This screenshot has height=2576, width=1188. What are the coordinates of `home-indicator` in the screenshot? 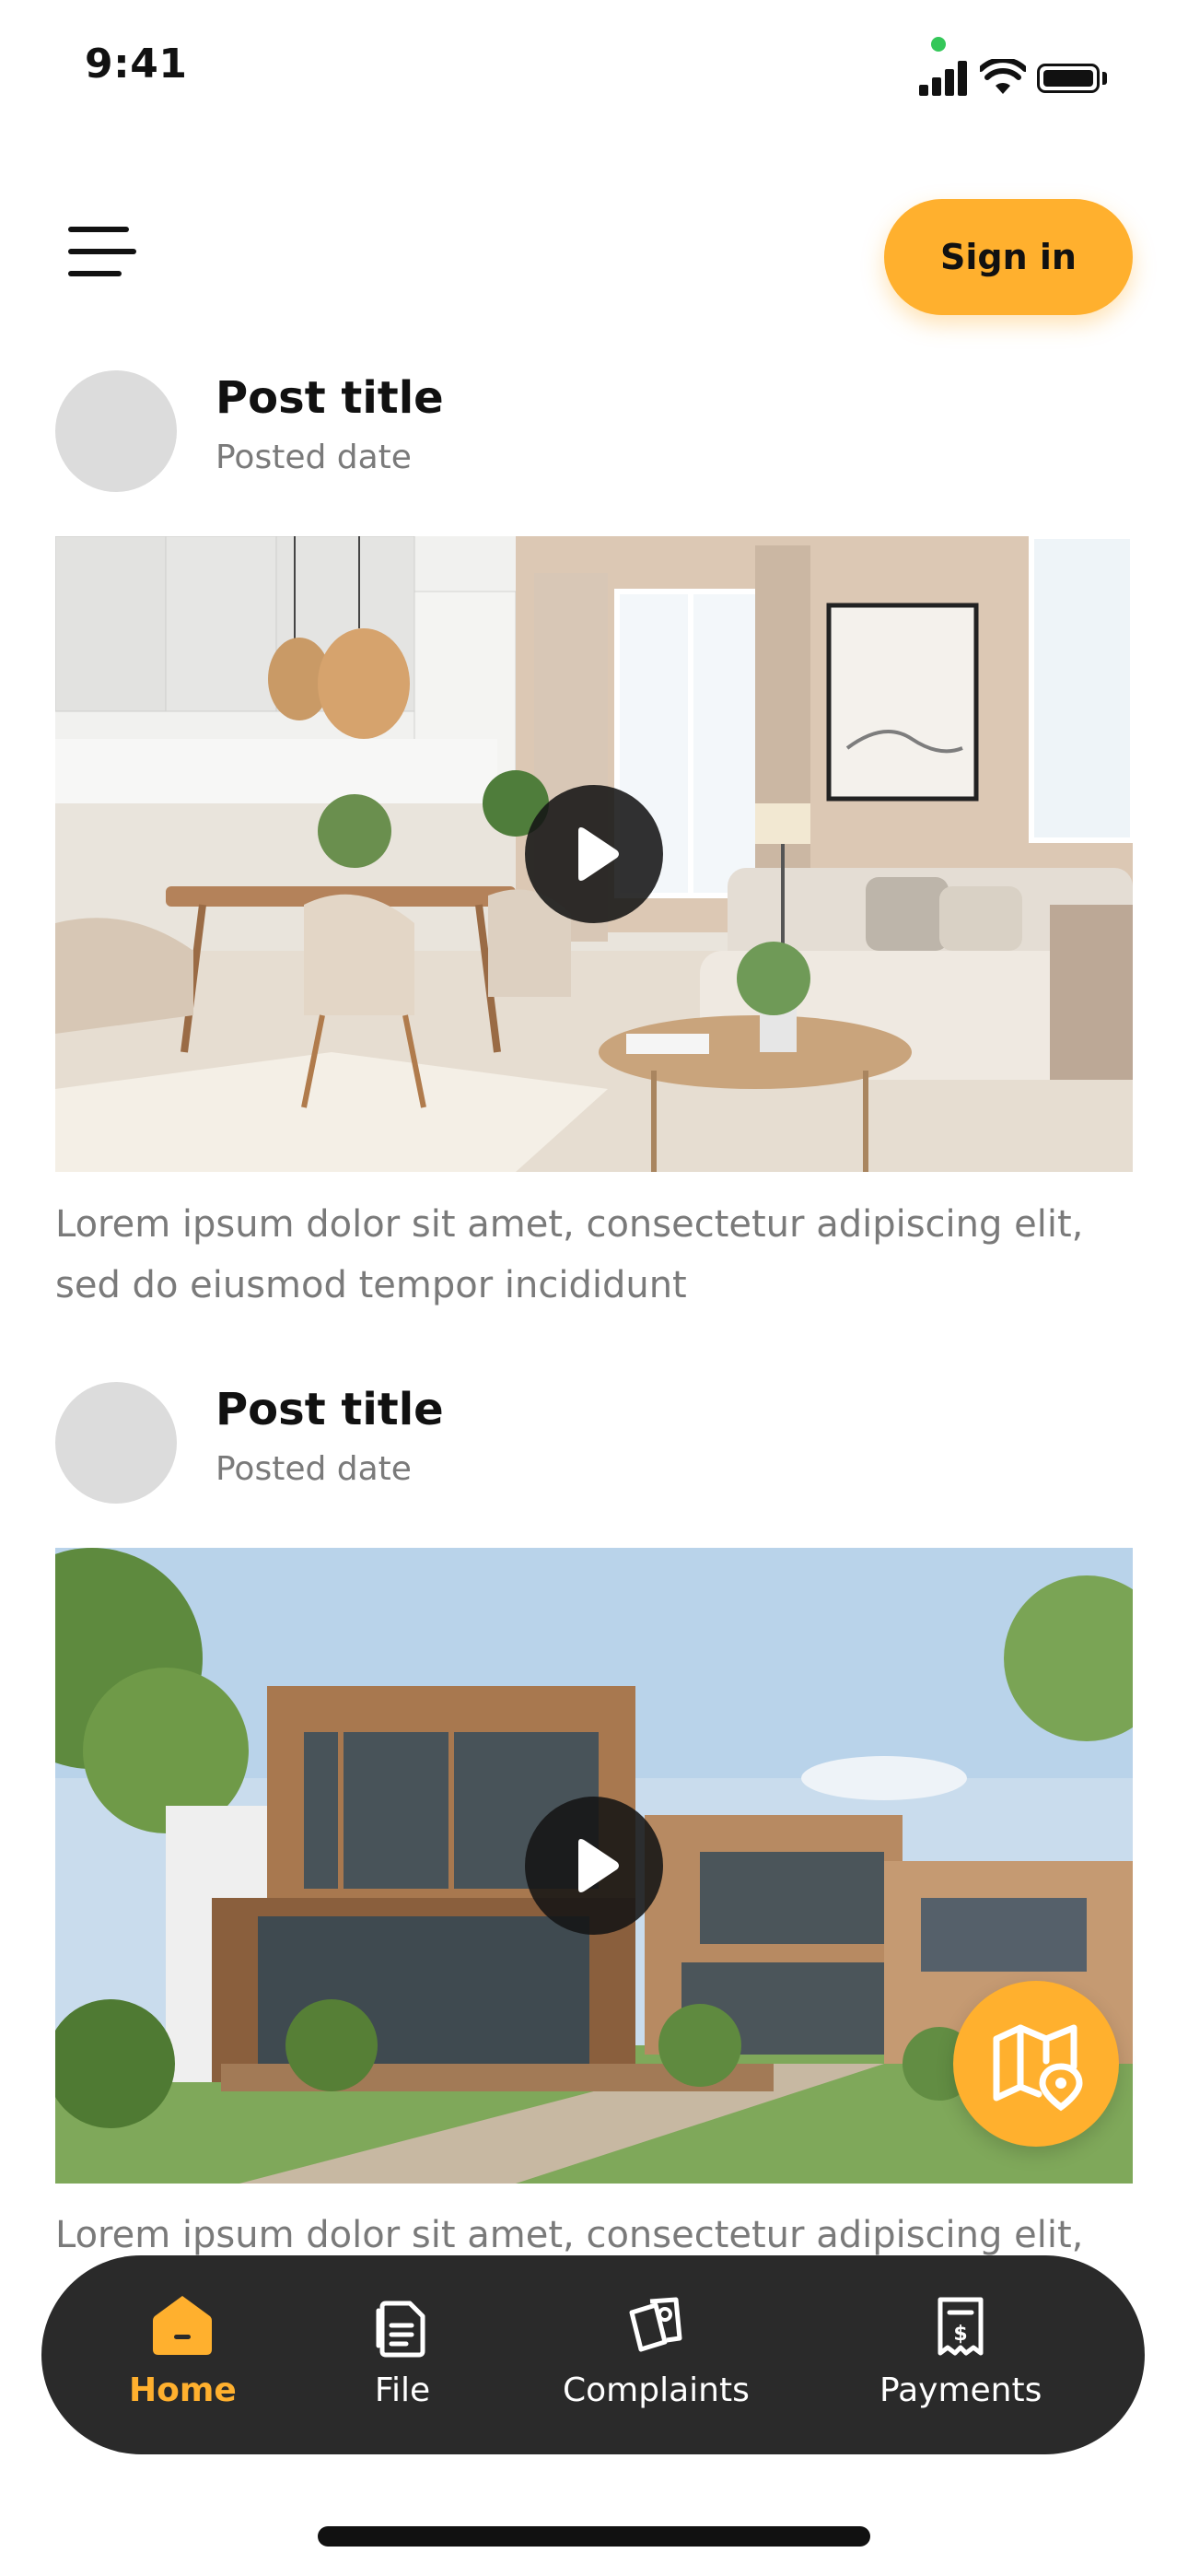 It's located at (594, 2536).